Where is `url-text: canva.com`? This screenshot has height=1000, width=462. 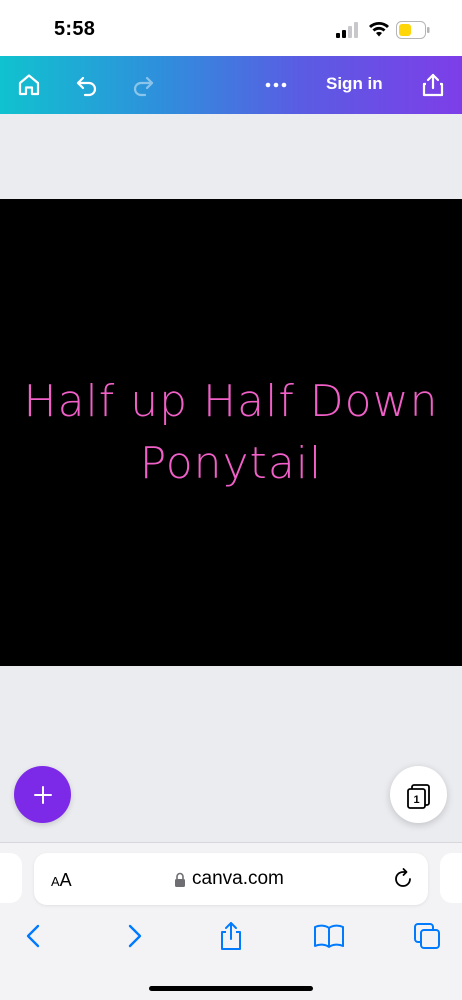
url-text: canva.com is located at coordinates (238, 878).